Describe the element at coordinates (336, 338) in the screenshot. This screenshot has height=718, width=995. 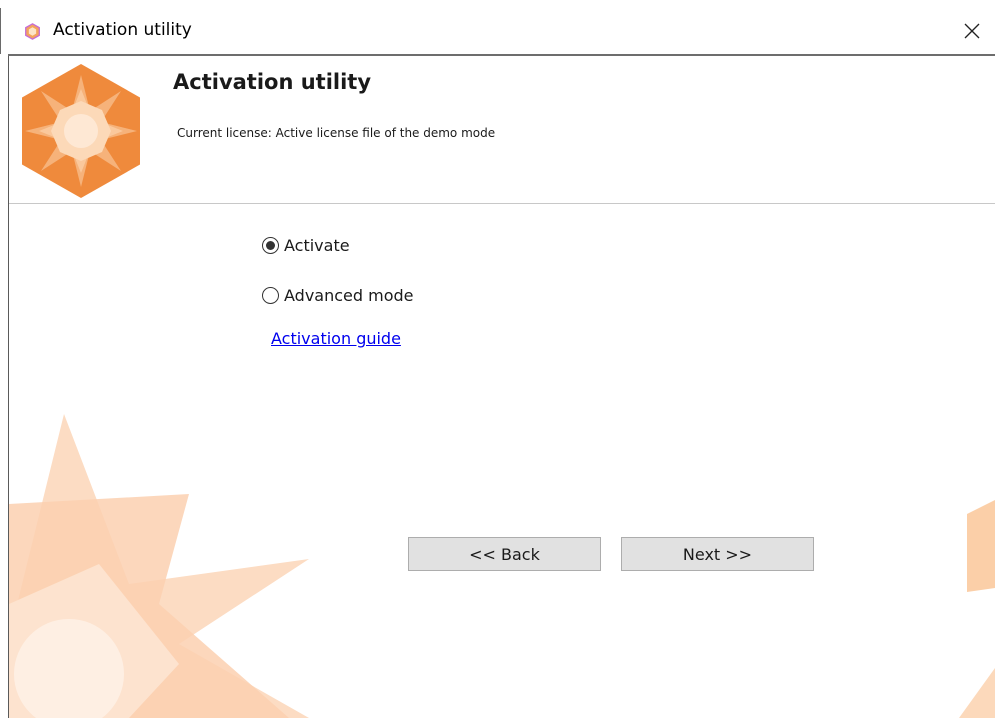
I see `activation-guide-link: Activation guide` at that location.